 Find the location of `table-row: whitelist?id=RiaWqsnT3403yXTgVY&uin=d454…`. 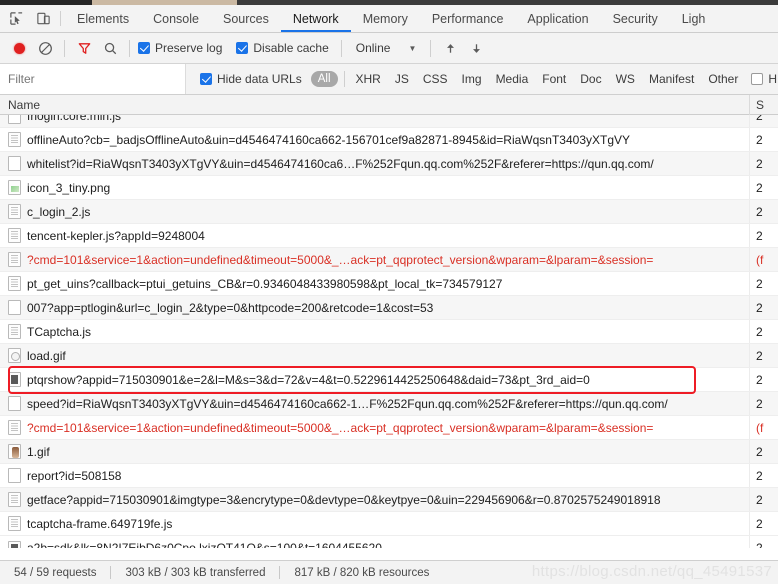

table-row: whitelist?id=RiaWqsnT3403yXTgVY&uin=d454… is located at coordinates (389, 164).